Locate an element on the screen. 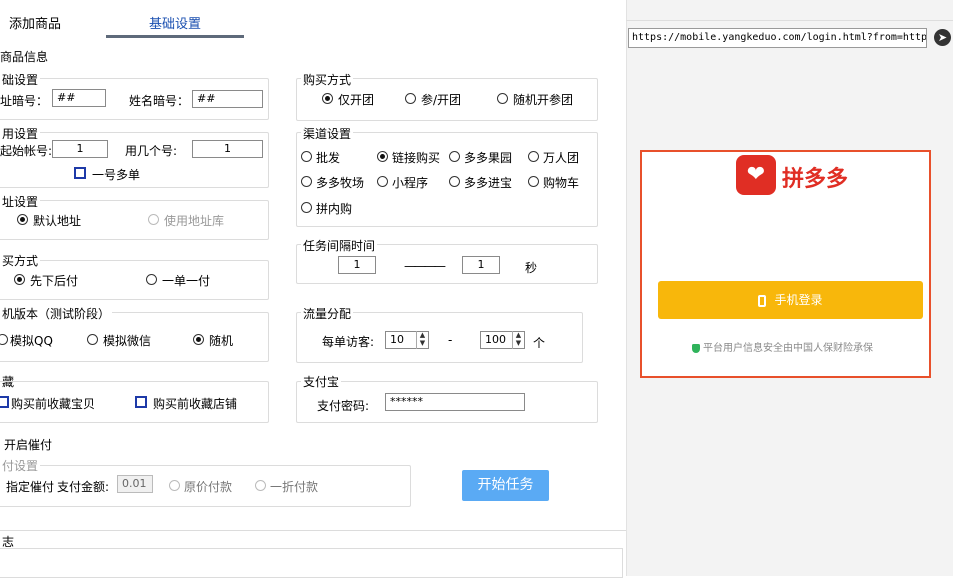  original-price-label: 原价付款 is located at coordinates (208, 487).